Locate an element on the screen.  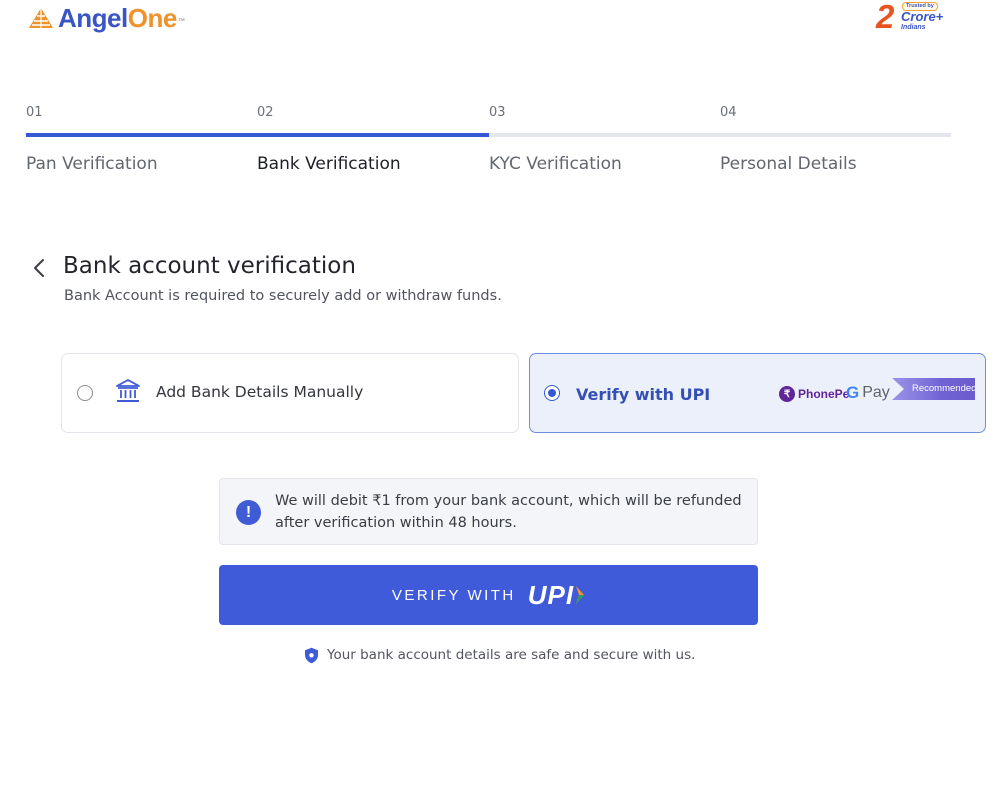
step-label: Pan Verification is located at coordinates (92, 164).